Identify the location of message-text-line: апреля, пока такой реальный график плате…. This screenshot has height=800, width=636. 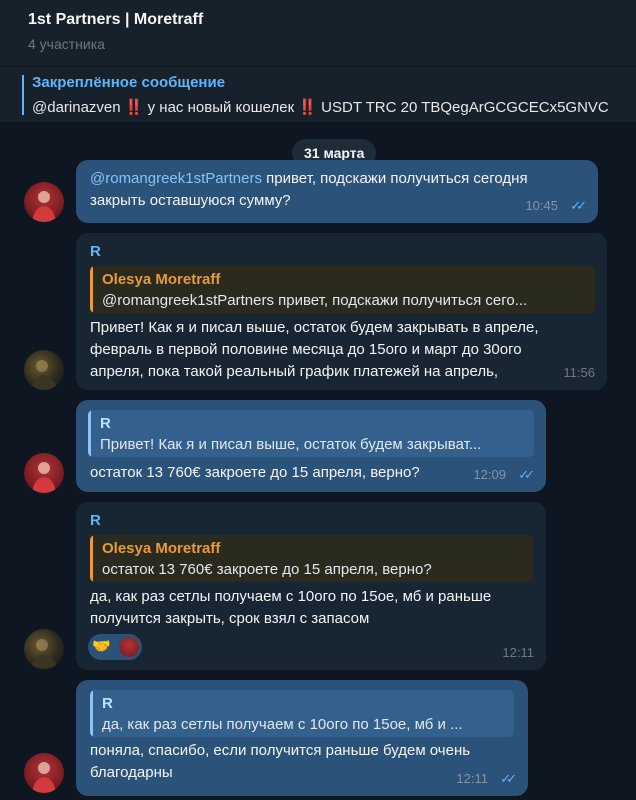
(294, 371).